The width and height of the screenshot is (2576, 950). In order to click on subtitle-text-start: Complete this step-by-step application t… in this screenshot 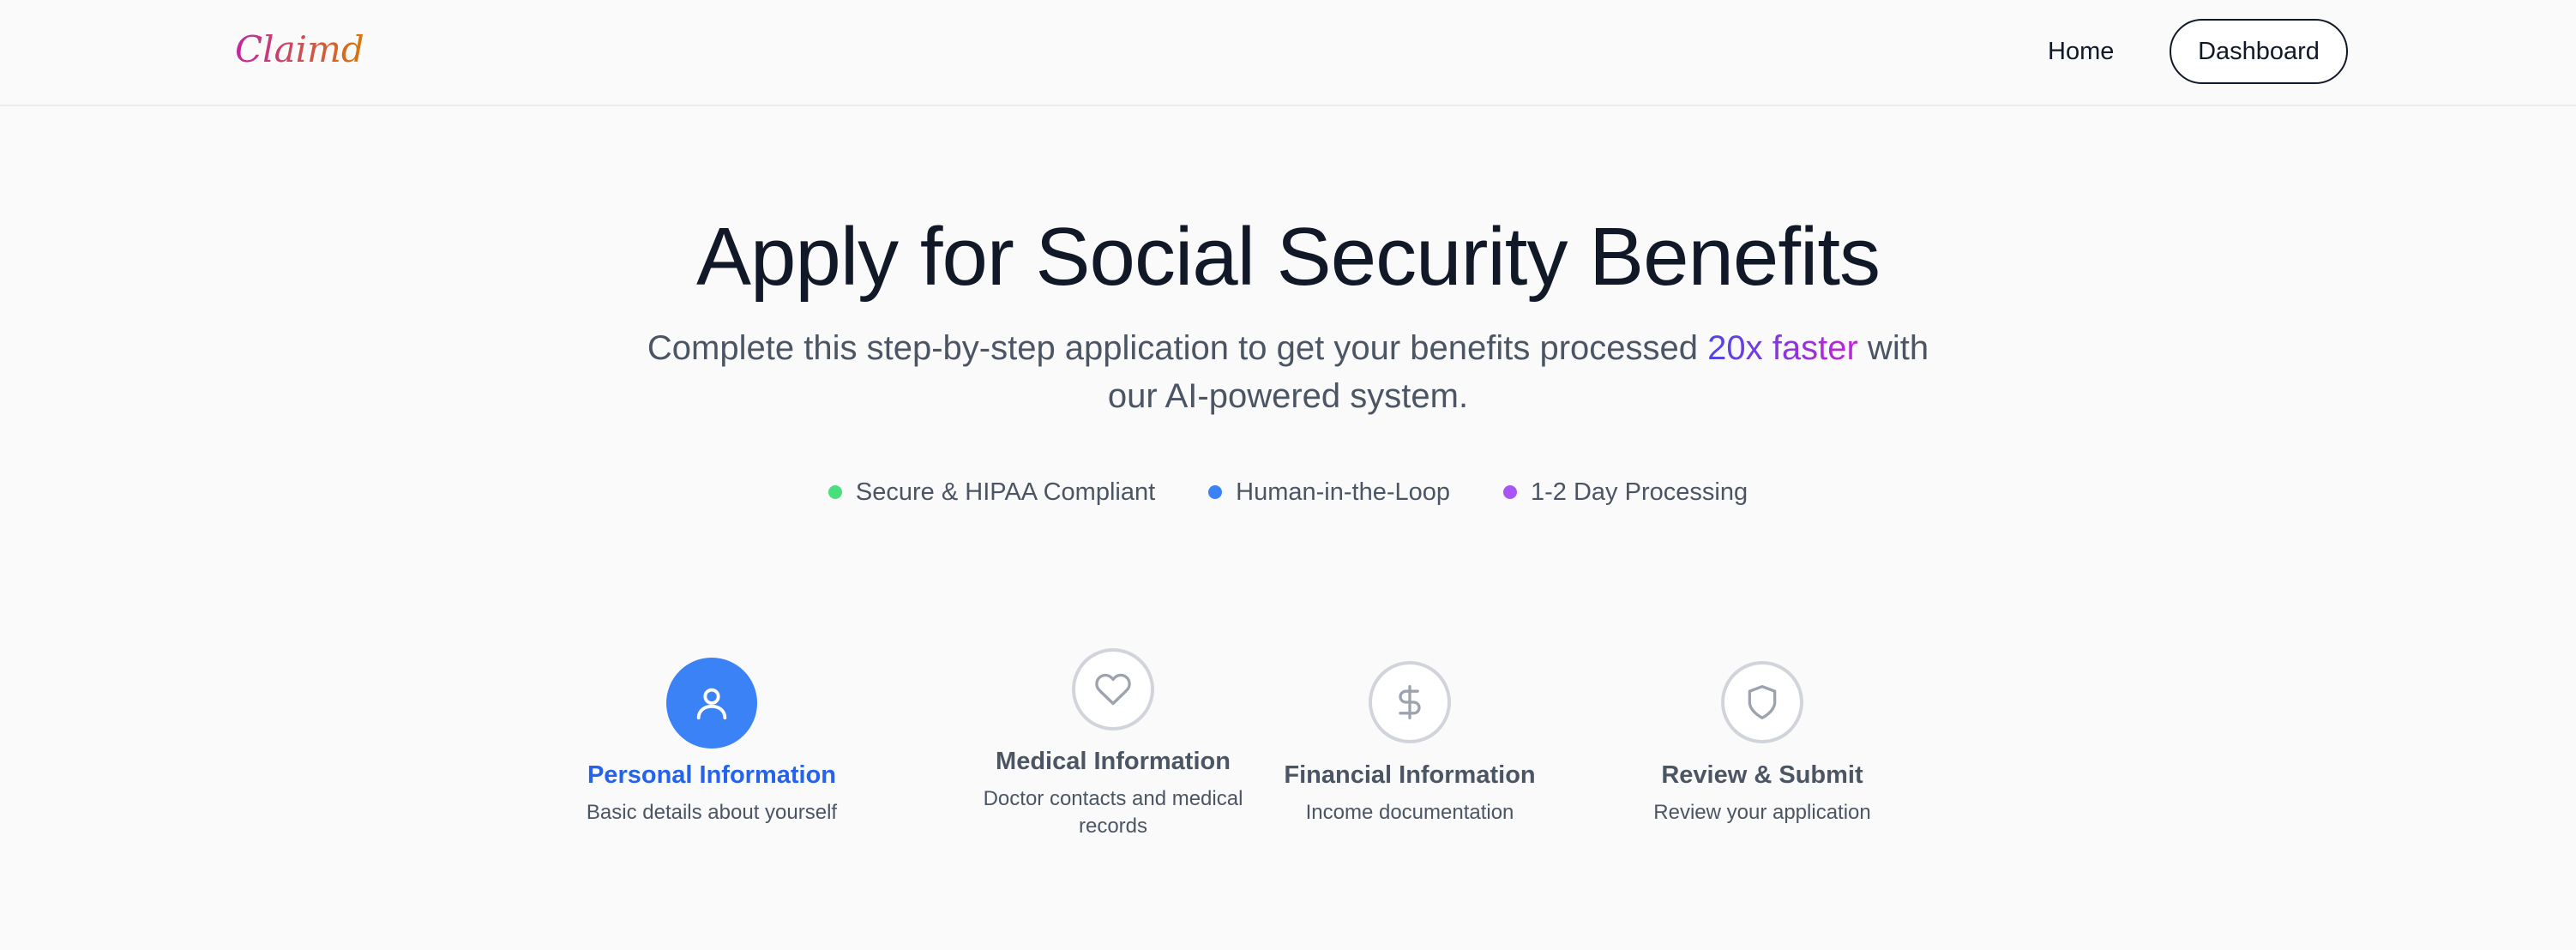, I will do `click(1177, 348)`.